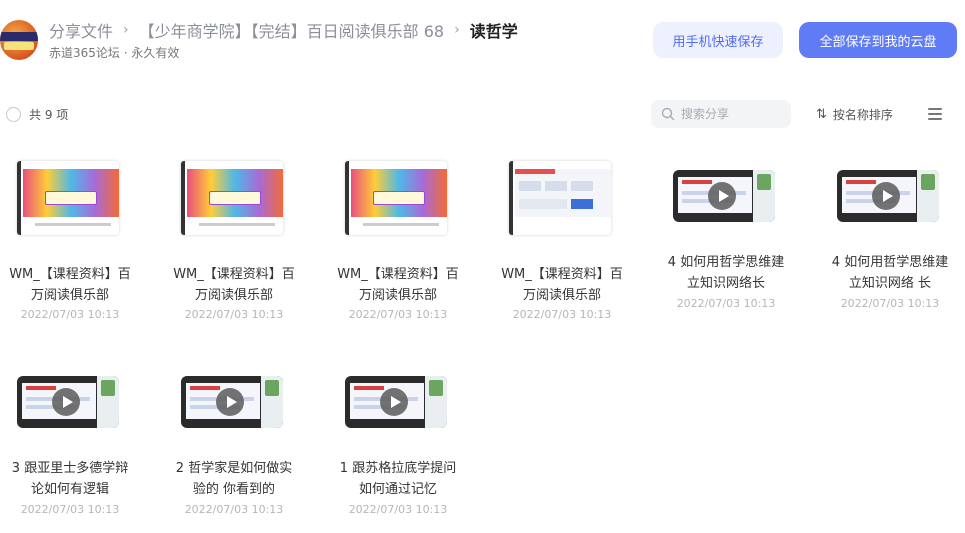 The width and height of the screenshot is (965, 533). I want to click on file-item: 4 如何用哲学思维建立知识网络 长 2022/07/03 10:13, so click(890, 250).